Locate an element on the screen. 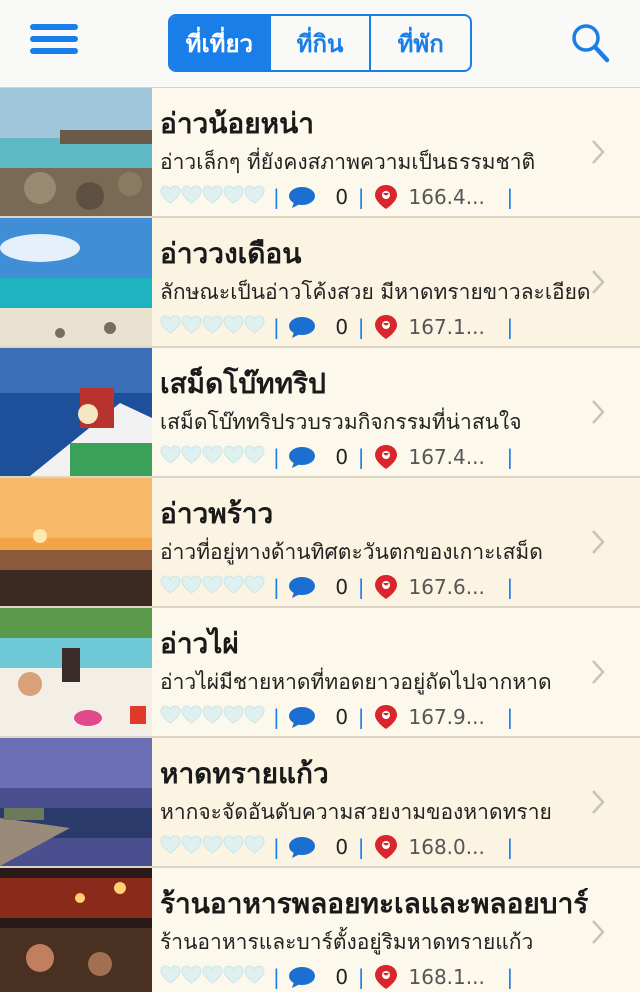 Image resolution: width=640 pixels, height=992 pixels. top-navigation-bar: ที่เที่ยว ที่กิน ที่พัก is located at coordinates (320, 44).